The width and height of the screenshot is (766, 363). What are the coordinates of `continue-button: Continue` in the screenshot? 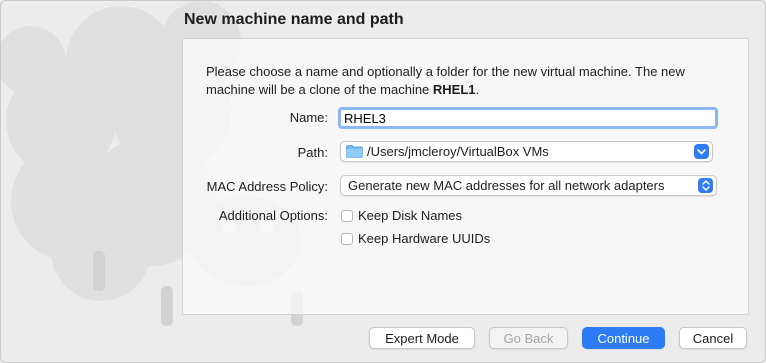 It's located at (623, 338).